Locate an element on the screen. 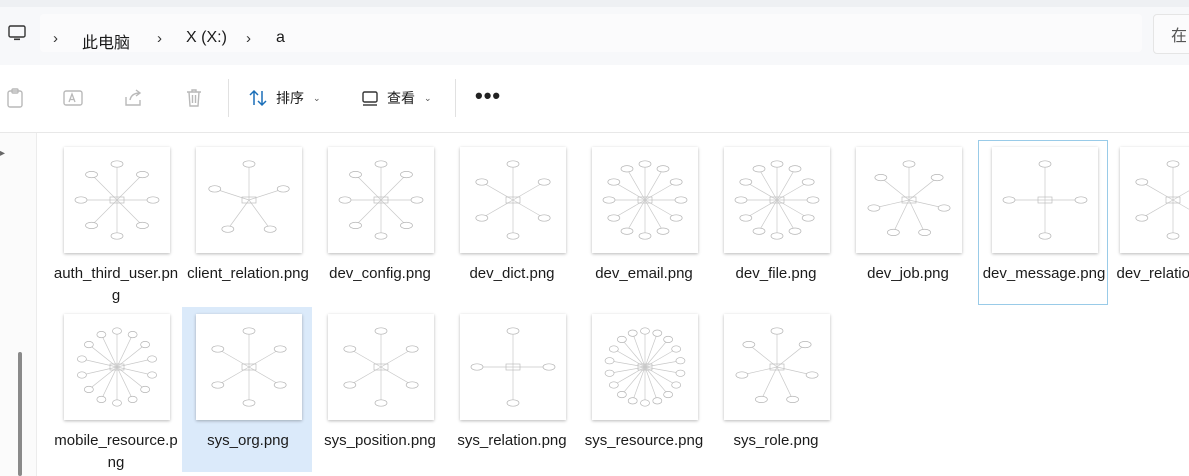 The image size is (1189, 476). command-bar: 排序 ⌄ 查看 ⌄ ••• is located at coordinates (594, 99).